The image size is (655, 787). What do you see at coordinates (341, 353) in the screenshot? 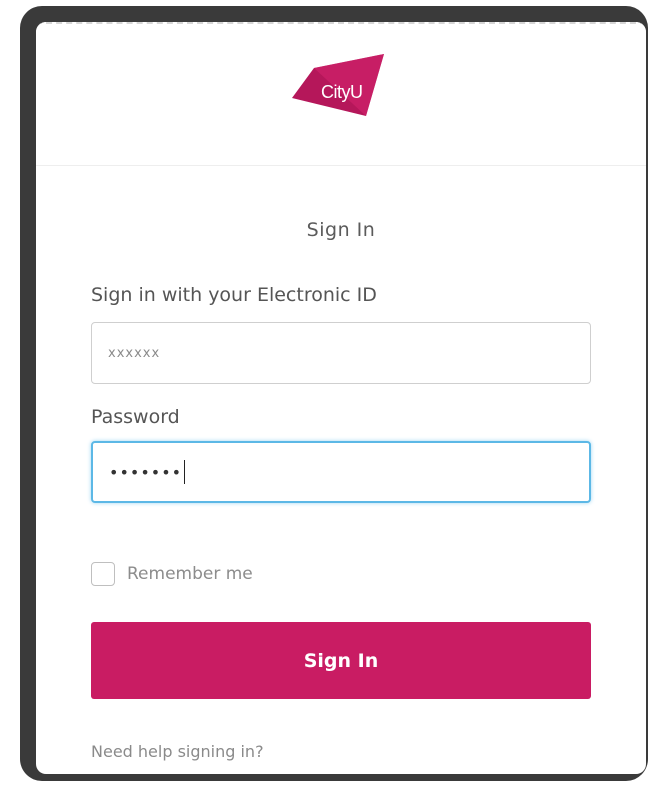
I see `electronic-id-input: xxxxxx` at bounding box center [341, 353].